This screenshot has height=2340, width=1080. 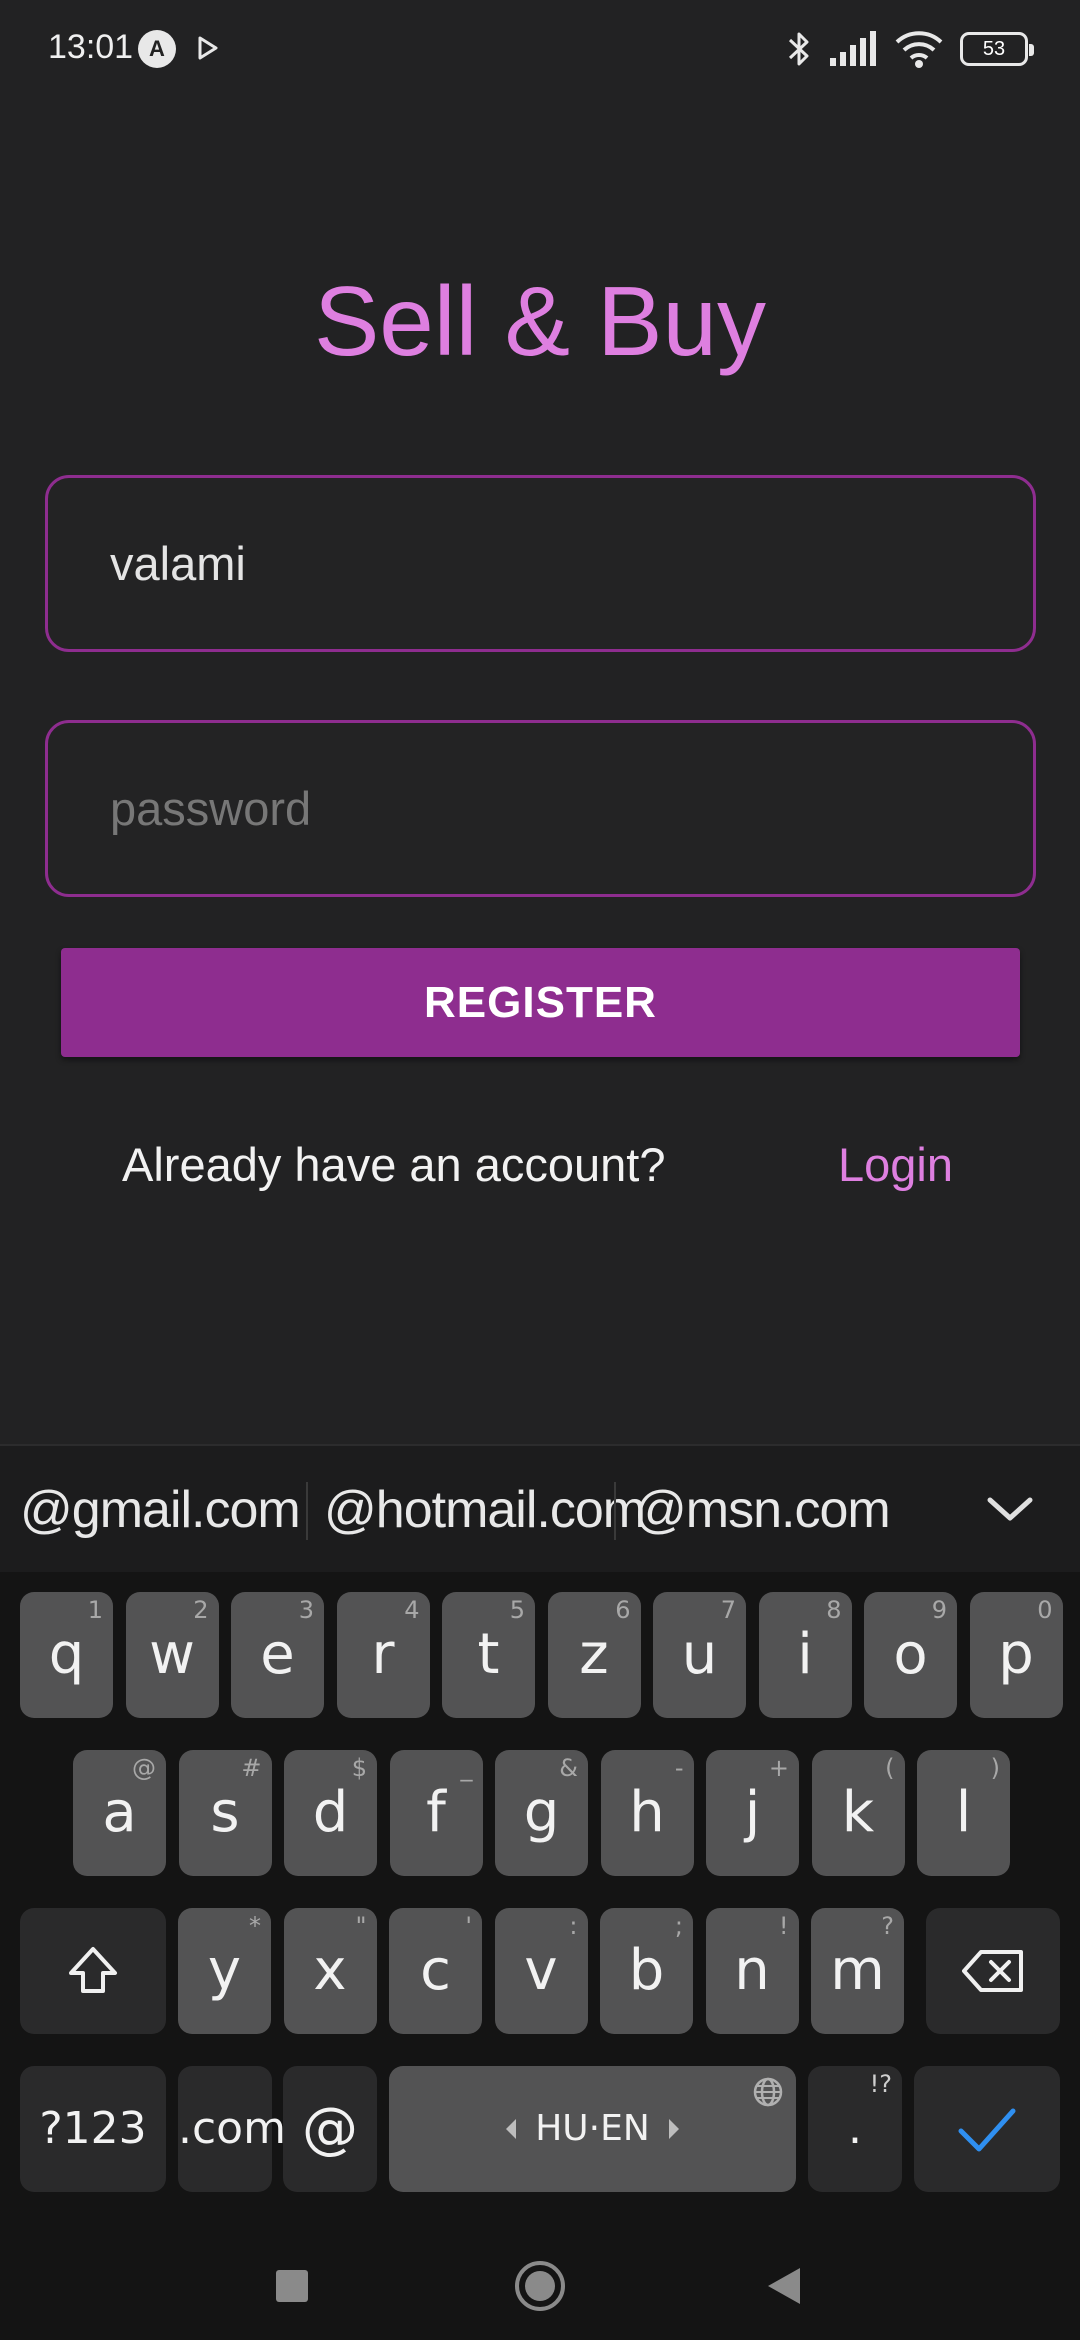 I want to click on home-button, so click(x=540, y=2286).